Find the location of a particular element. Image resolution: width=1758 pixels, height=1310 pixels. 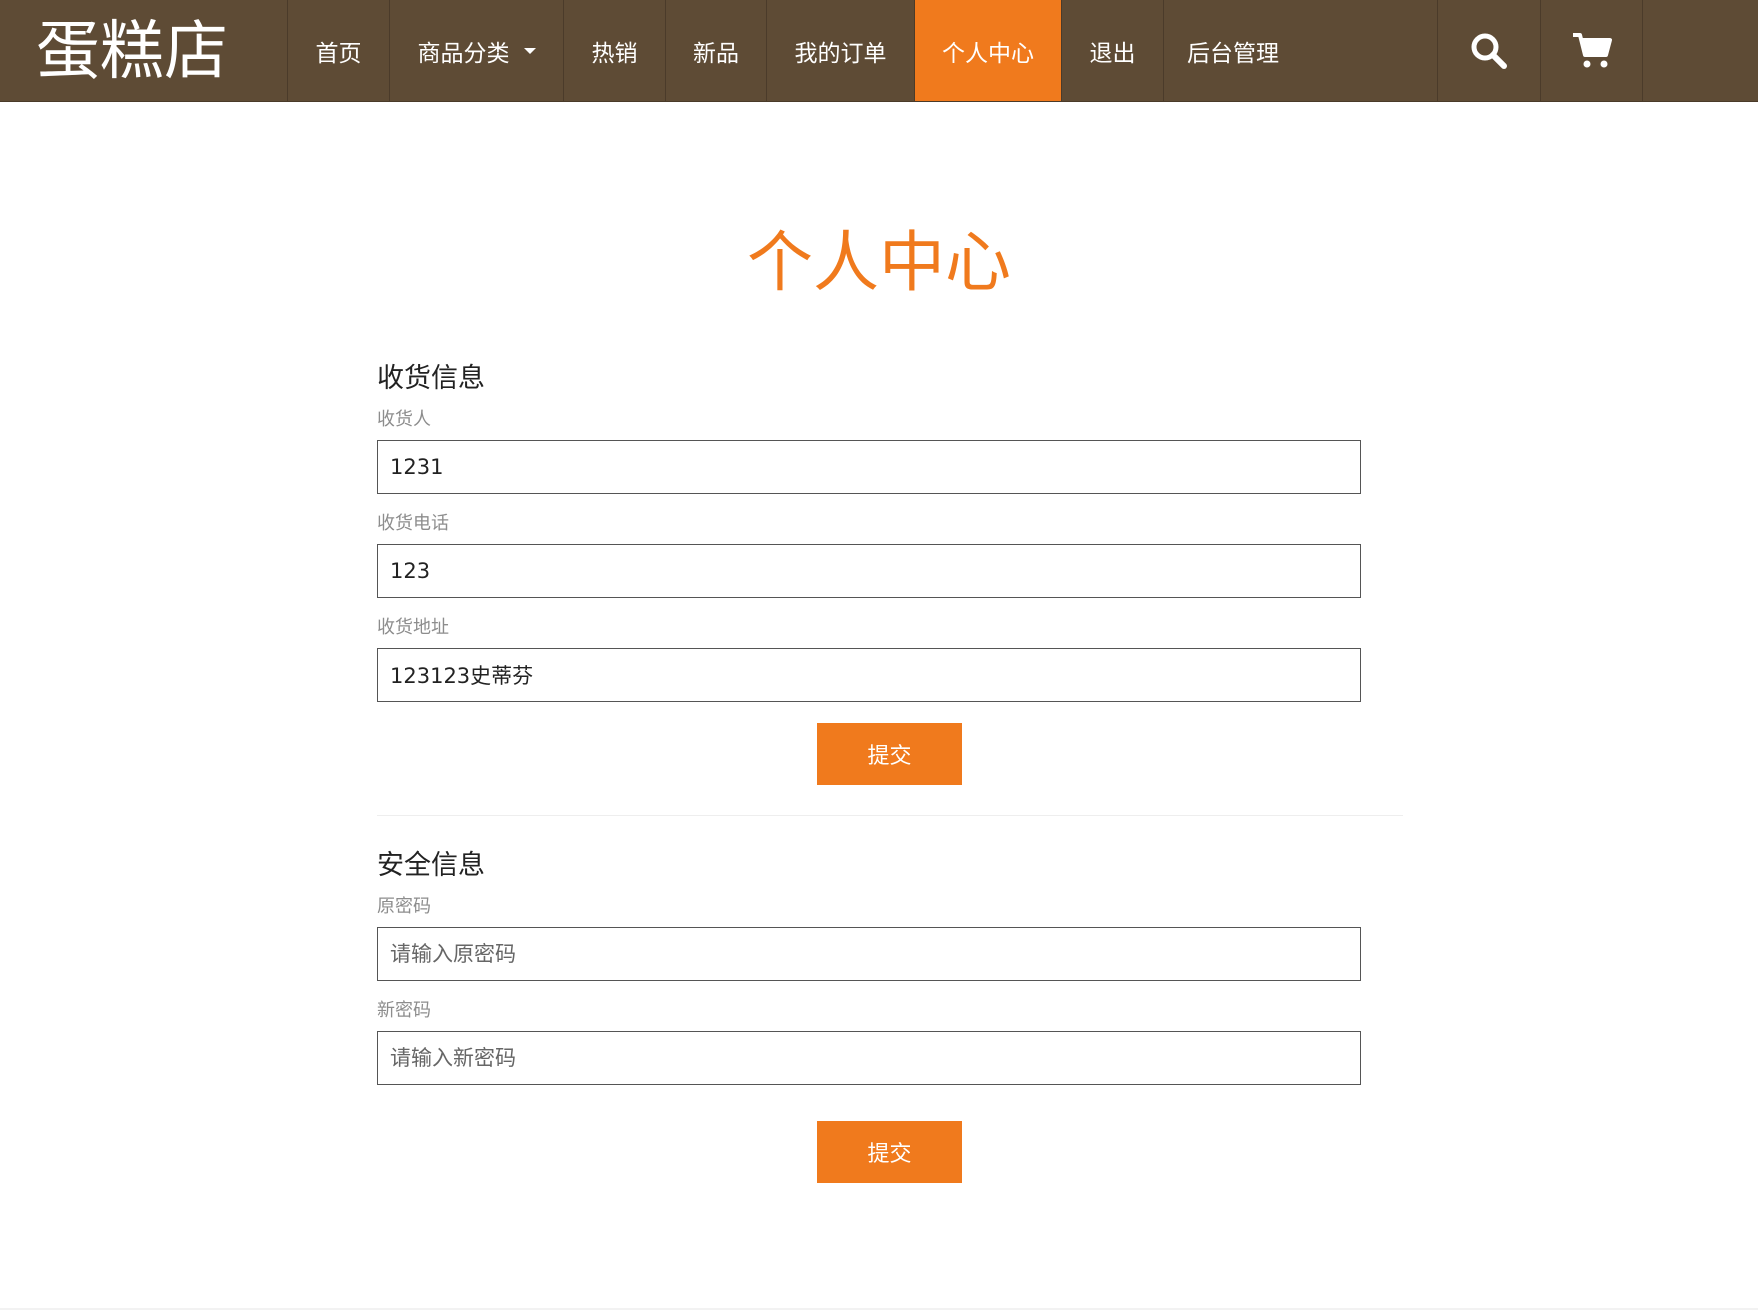

main-nav: 首页 商品分类 热销 新品 我的订单 个人中心 退出 后台管理 is located at coordinates (794, 50).